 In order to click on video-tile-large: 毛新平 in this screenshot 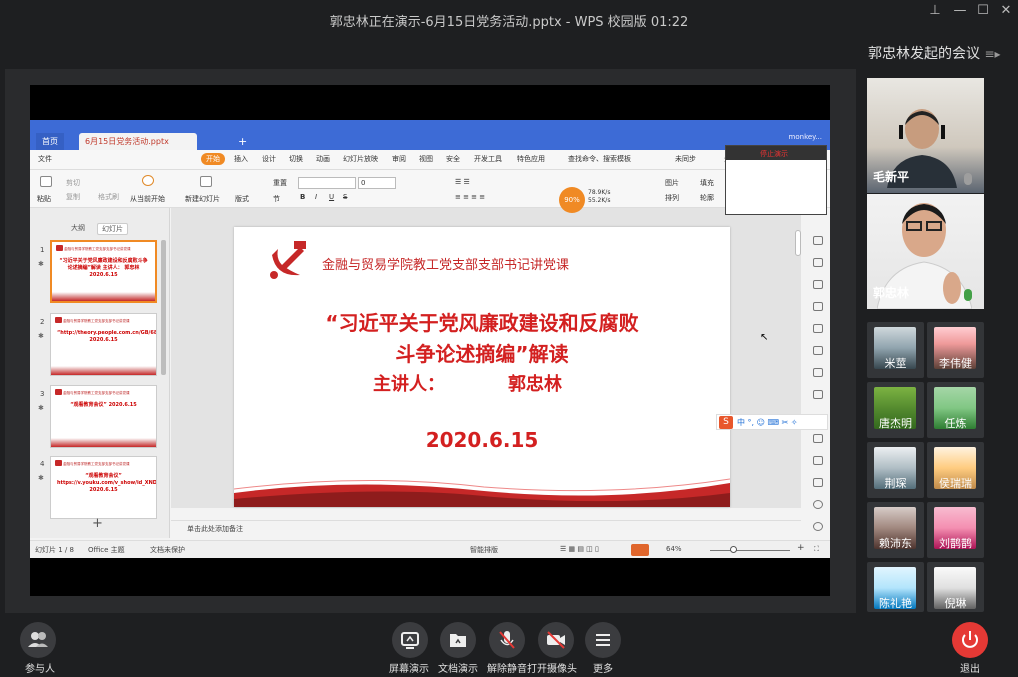, I will do `click(925, 135)`.